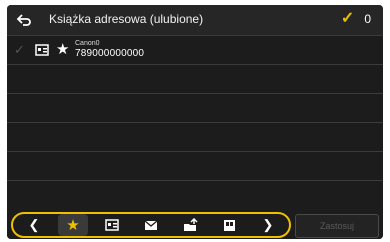  I want to click on filter-toolbar: ❮ ★ ❯, so click(151, 225).